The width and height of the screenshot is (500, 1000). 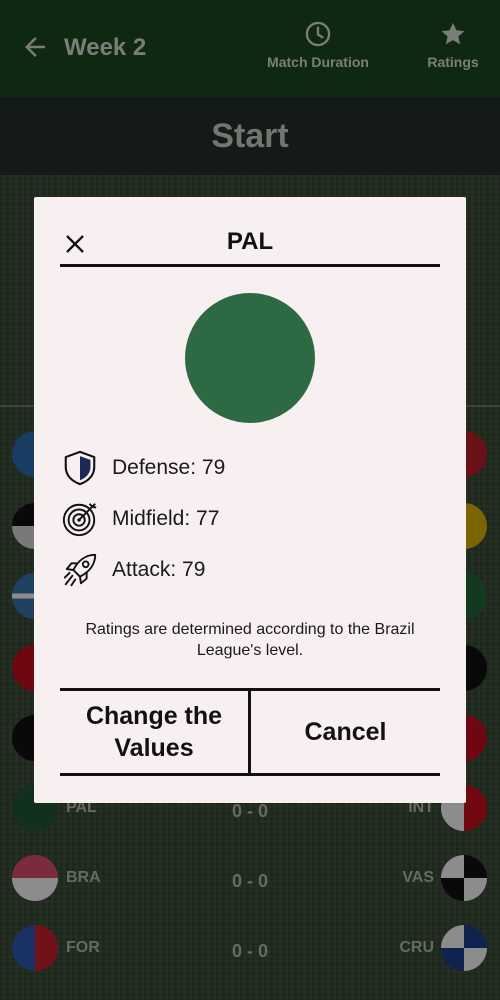 I want to click on dialog-title: PAL, so click(x=250, y=241).